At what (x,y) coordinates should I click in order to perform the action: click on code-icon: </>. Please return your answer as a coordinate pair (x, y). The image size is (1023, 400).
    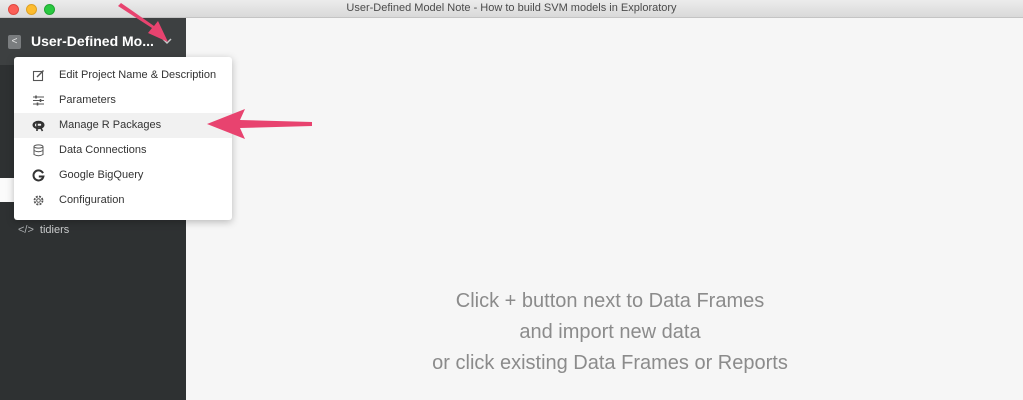
    Looking at the image, I should click on (26, 230).